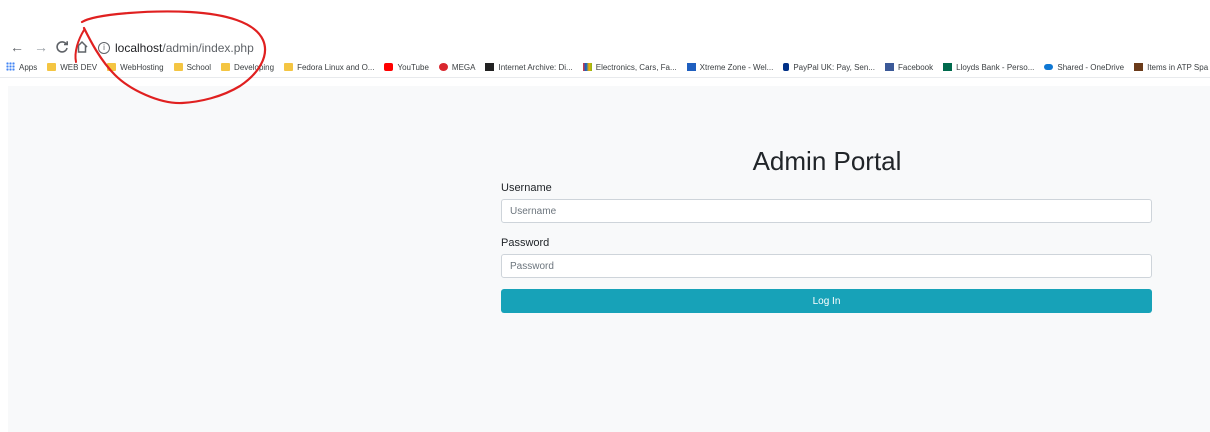  Describe the element at coordinates (10, 67) in the screenshot. I see `apps-grid-icon` at that location.